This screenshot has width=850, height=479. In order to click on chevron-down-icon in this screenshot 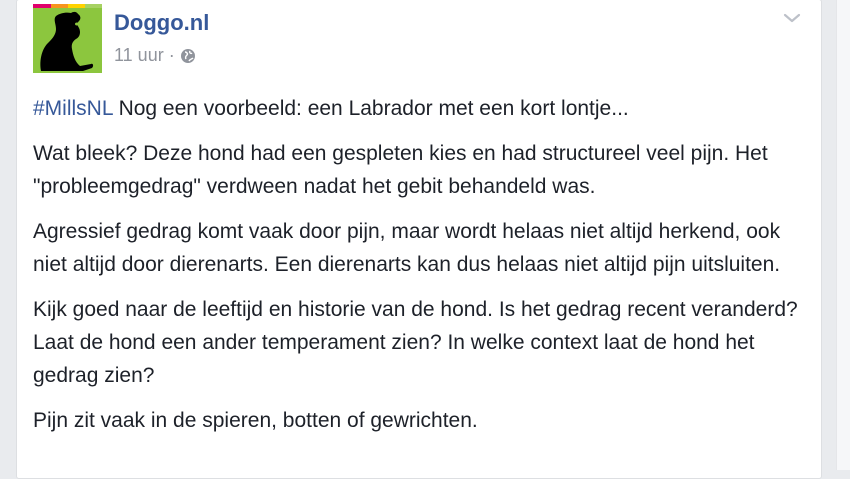, I will do `click(792, 18)`.